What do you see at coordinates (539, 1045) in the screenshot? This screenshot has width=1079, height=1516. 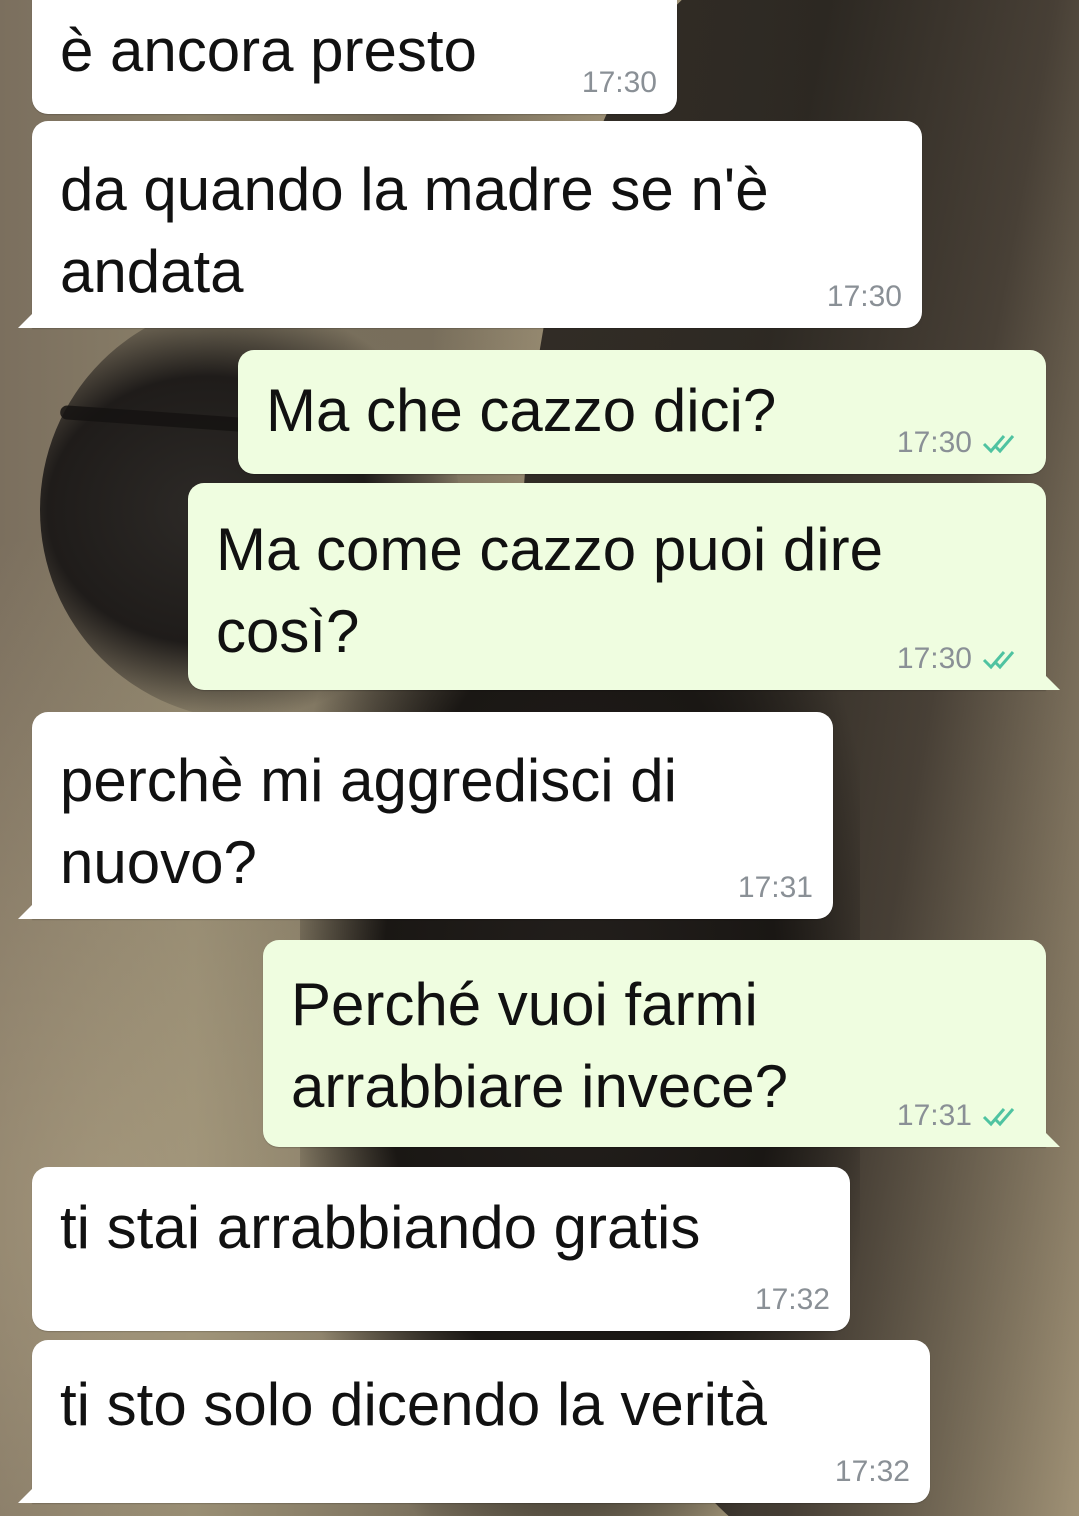 I see `message-text: Perché vuoi farmi arrabbiare invece?` at bounding box center [539, 1045].